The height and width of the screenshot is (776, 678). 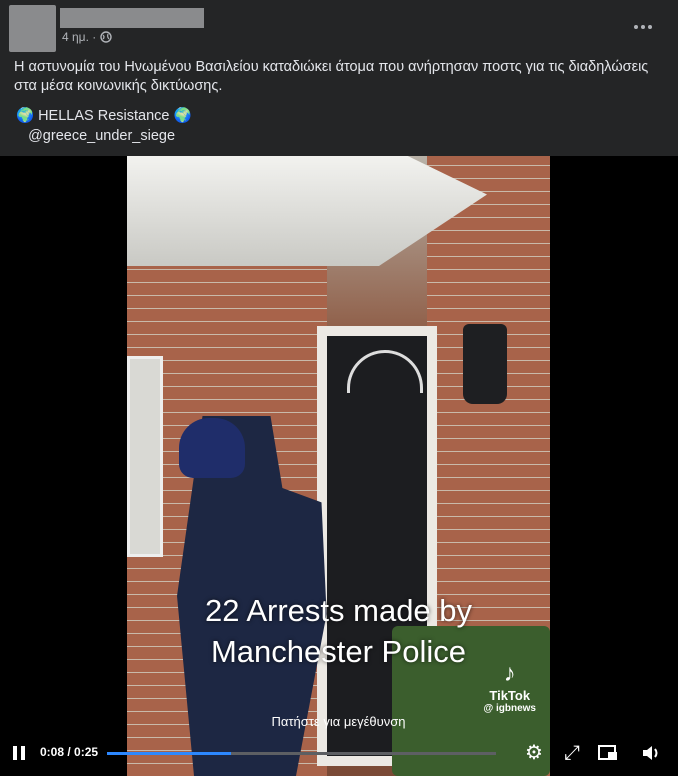 I want to click on author-name-redacted, so click(x=132, y=18).